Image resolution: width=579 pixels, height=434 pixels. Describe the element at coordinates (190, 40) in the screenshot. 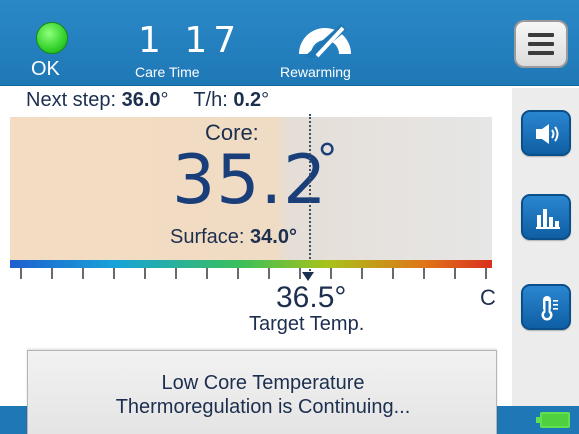

I see `care-time-value: 1 17` at that location.